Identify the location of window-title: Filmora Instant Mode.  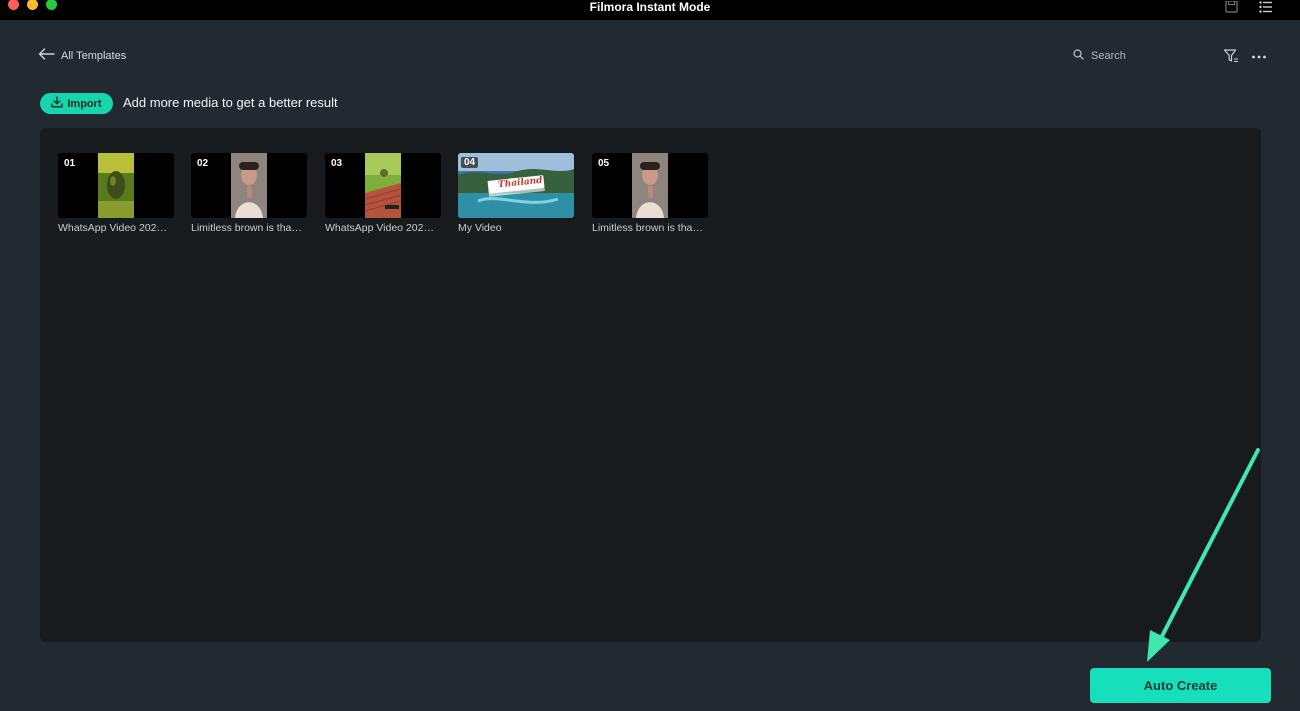
(650, 7).